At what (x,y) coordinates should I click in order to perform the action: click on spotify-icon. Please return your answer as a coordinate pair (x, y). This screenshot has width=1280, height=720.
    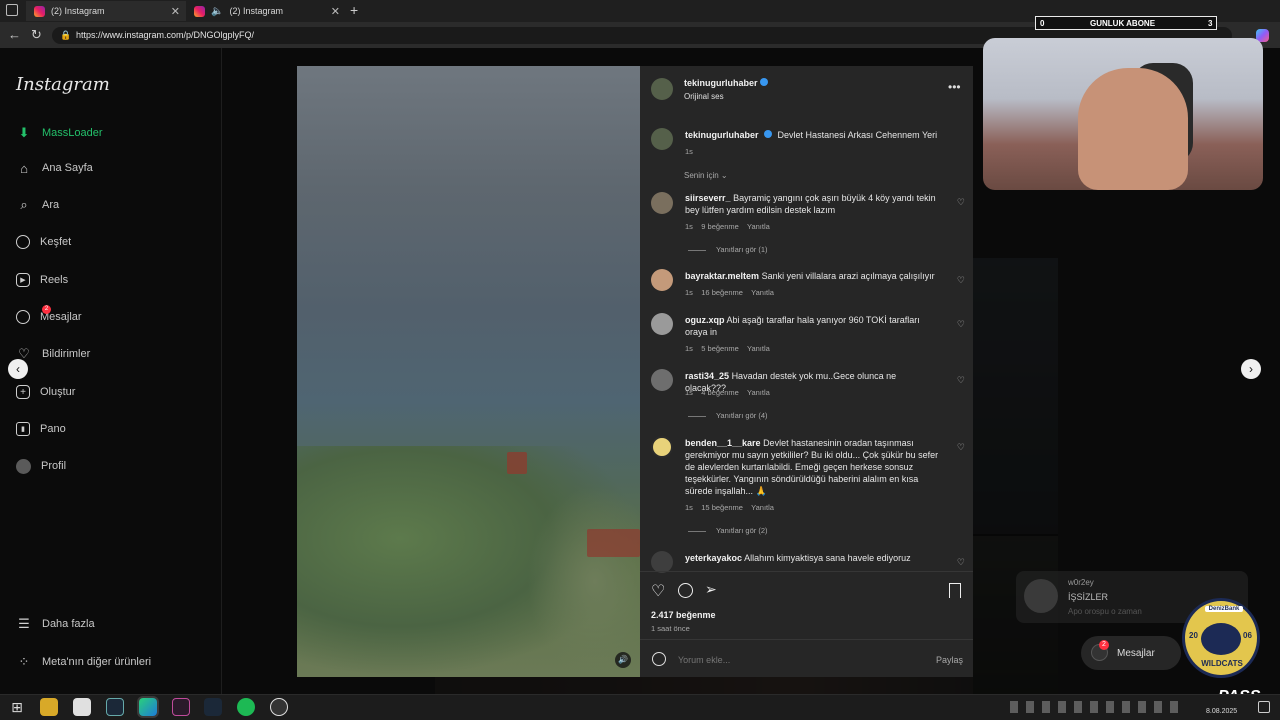
    Looking at the image, I should click on (246, 707).